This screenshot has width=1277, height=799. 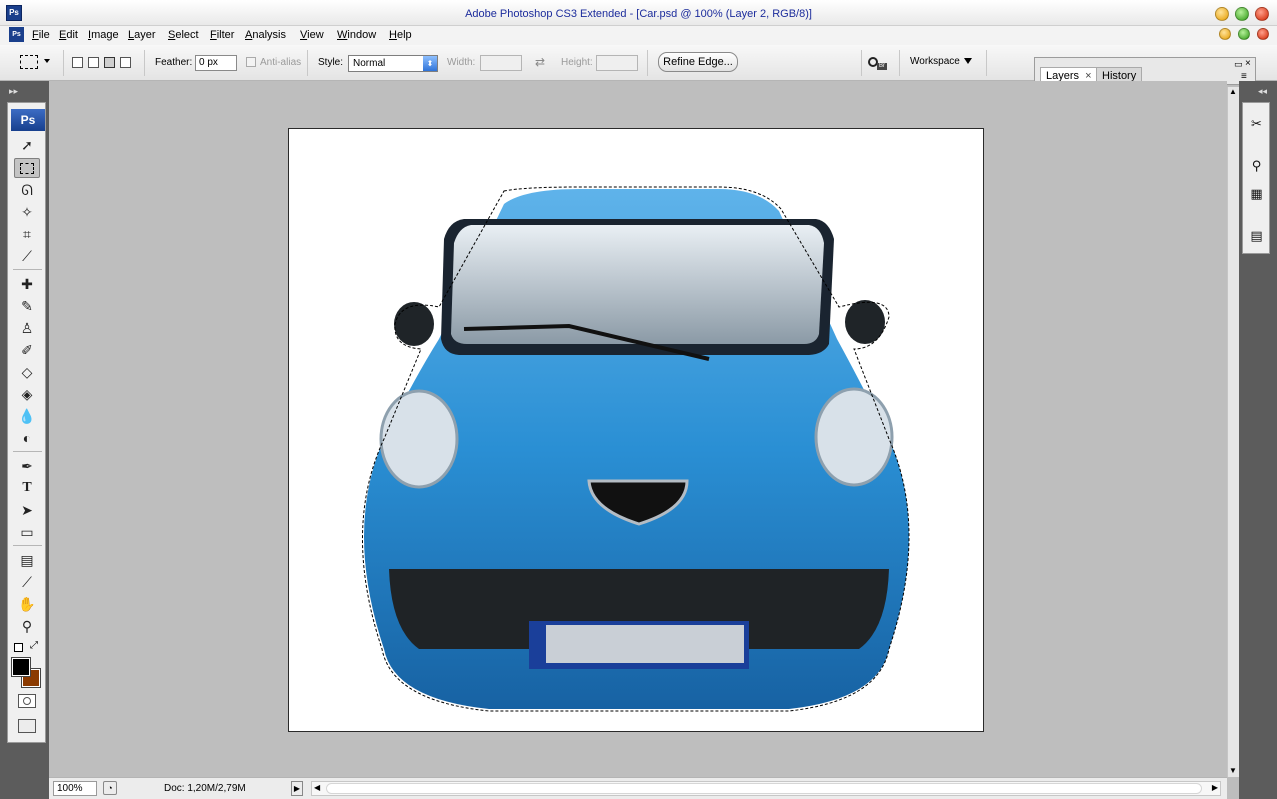 What do you see at coordinates (331, 62) in the screenshot?
I see `style-label: Style:` at bounding box center [331, 62].